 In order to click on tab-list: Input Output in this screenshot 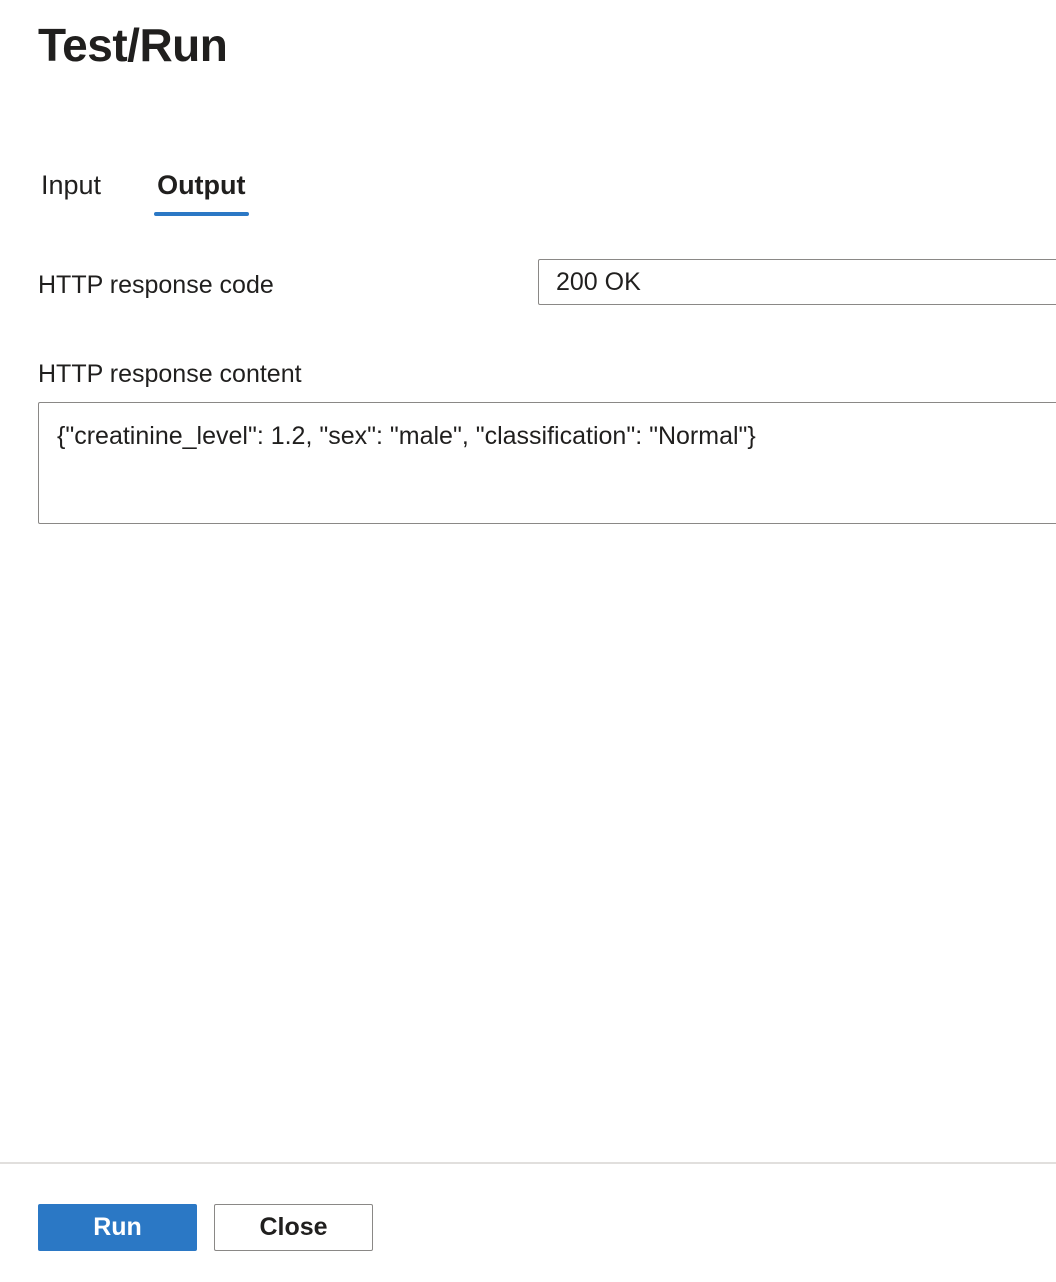, I will do `click(144, 191)`.